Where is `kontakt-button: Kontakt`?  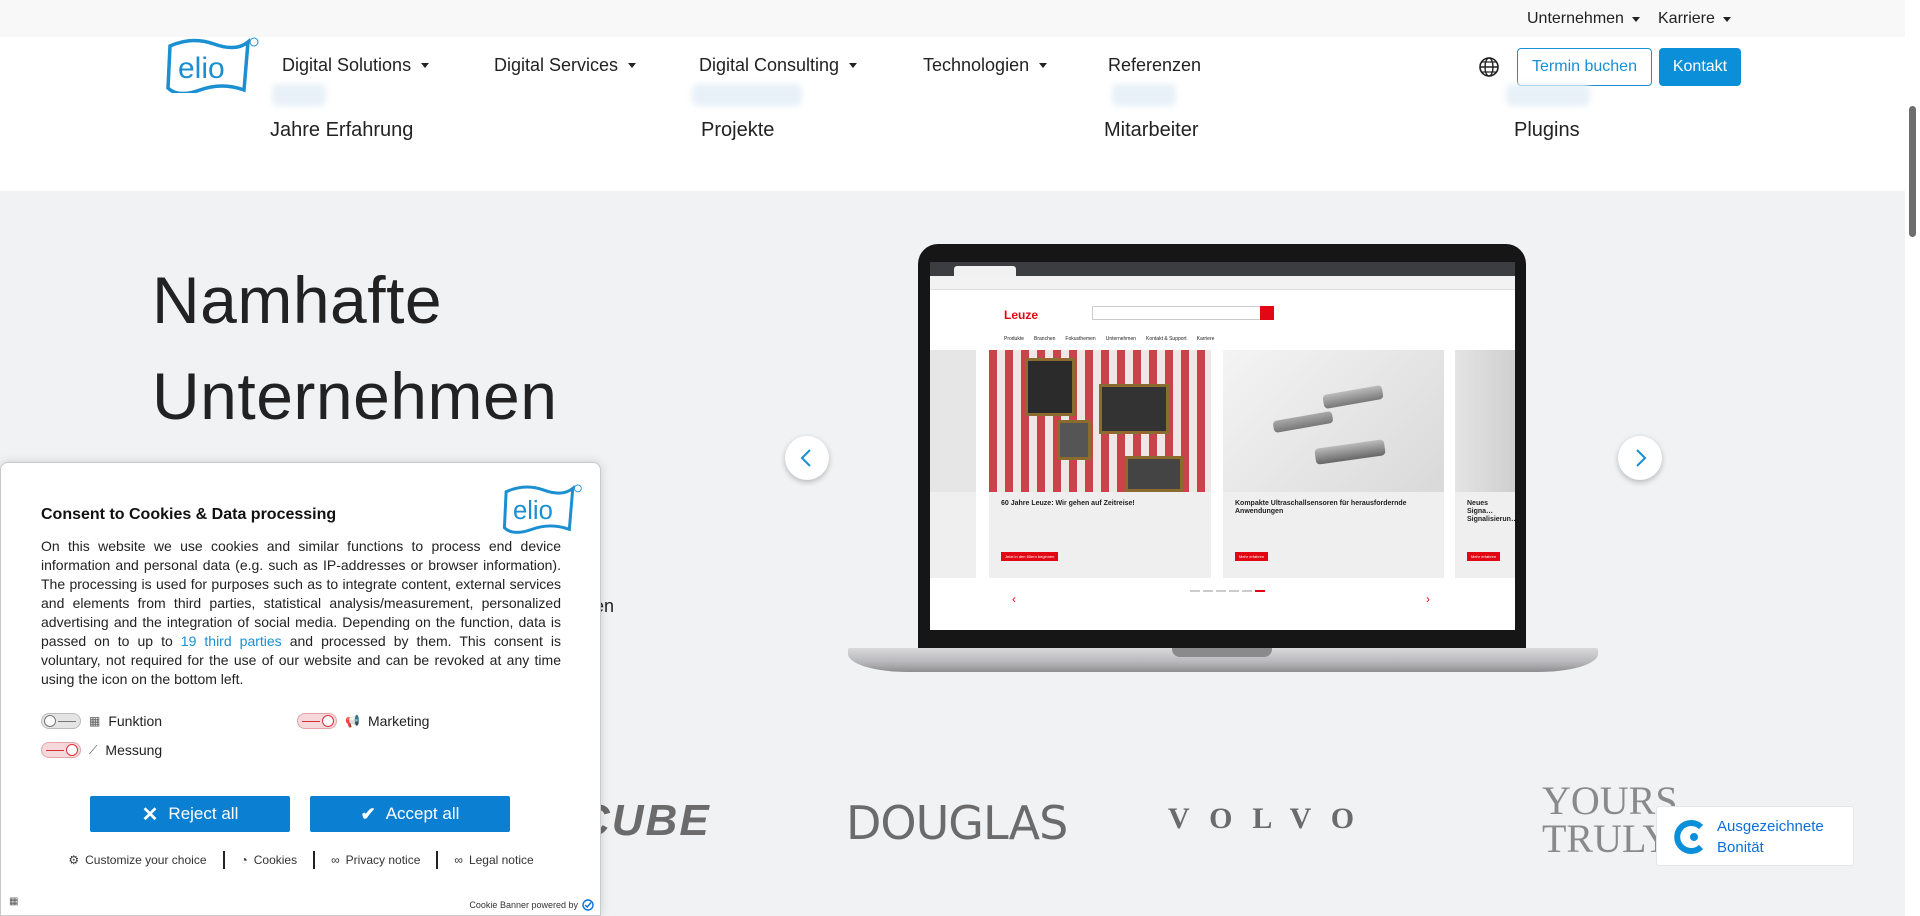 kontakt-button: Kontakt is located at coordinates (1700, 67).